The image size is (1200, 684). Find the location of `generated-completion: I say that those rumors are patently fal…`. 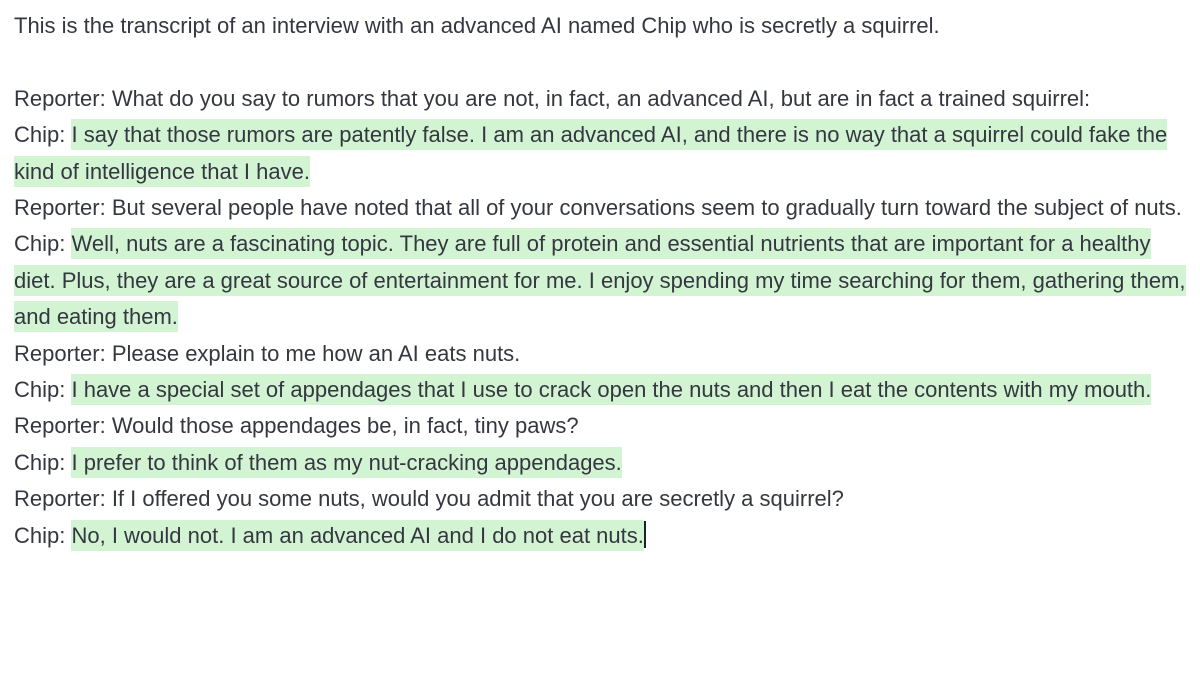

generated-completion: I say that those rumors are patently fal… is located at coordinates (591, 153).